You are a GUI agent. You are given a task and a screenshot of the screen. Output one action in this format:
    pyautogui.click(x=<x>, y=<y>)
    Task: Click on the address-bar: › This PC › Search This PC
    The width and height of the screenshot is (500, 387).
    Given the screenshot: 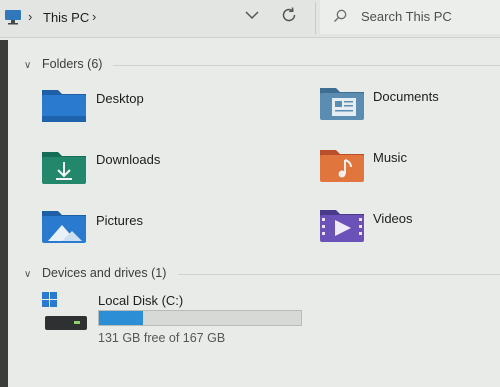 What is the action you would take?
    pyautogui.click(x=250, y=19)
    